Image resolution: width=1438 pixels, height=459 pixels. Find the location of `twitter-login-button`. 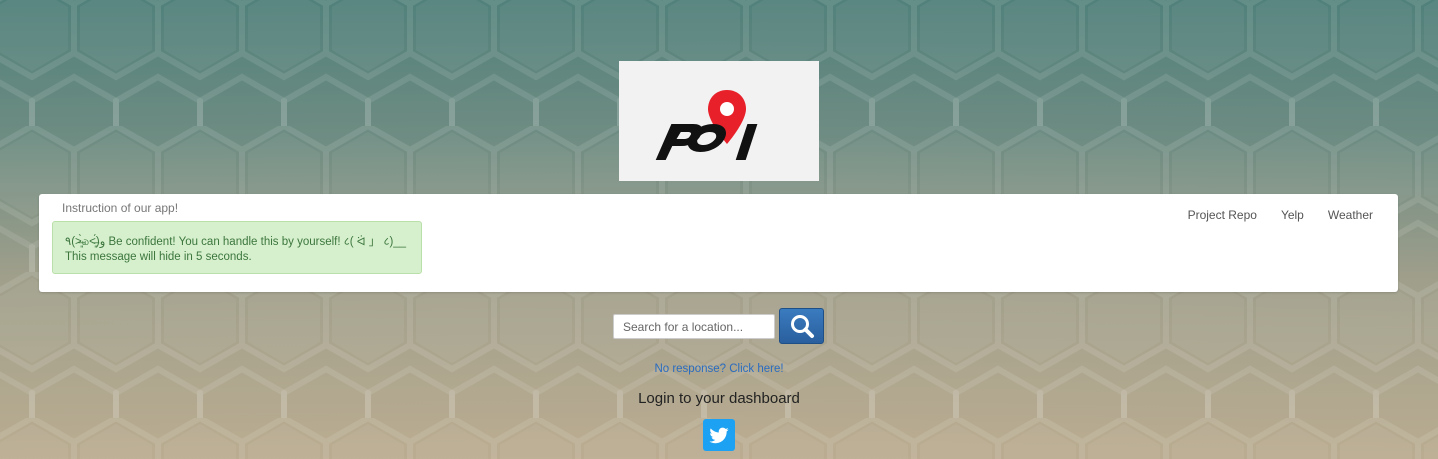

twitter-login-button is located at coordinates (719, 435).